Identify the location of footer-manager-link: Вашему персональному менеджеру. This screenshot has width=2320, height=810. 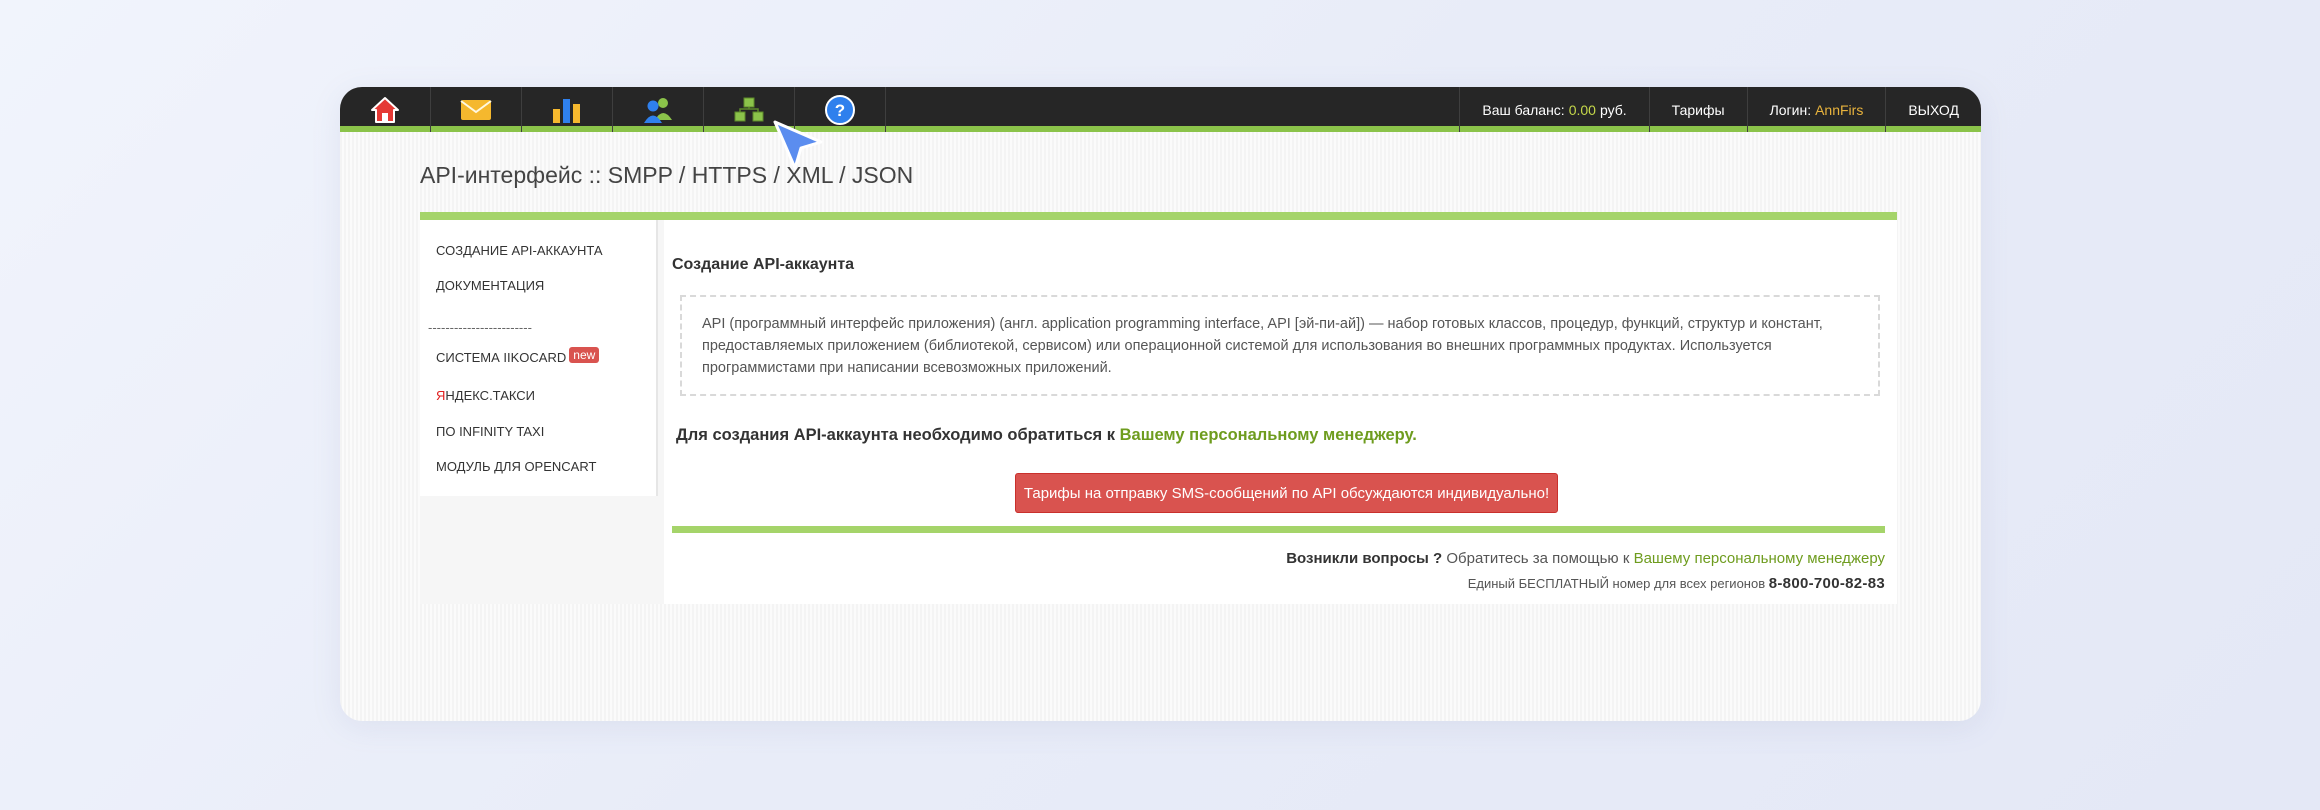
(1759, 558).